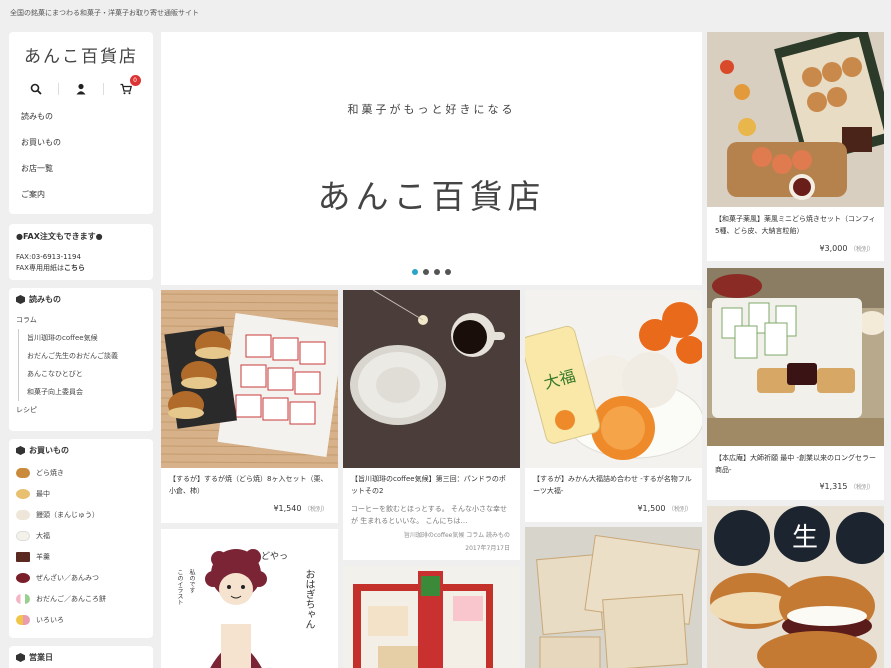  Describe the element at coordinates (300, 508) in the screenshot. I see `product-price: ¥1,540 （税別）` at that location.